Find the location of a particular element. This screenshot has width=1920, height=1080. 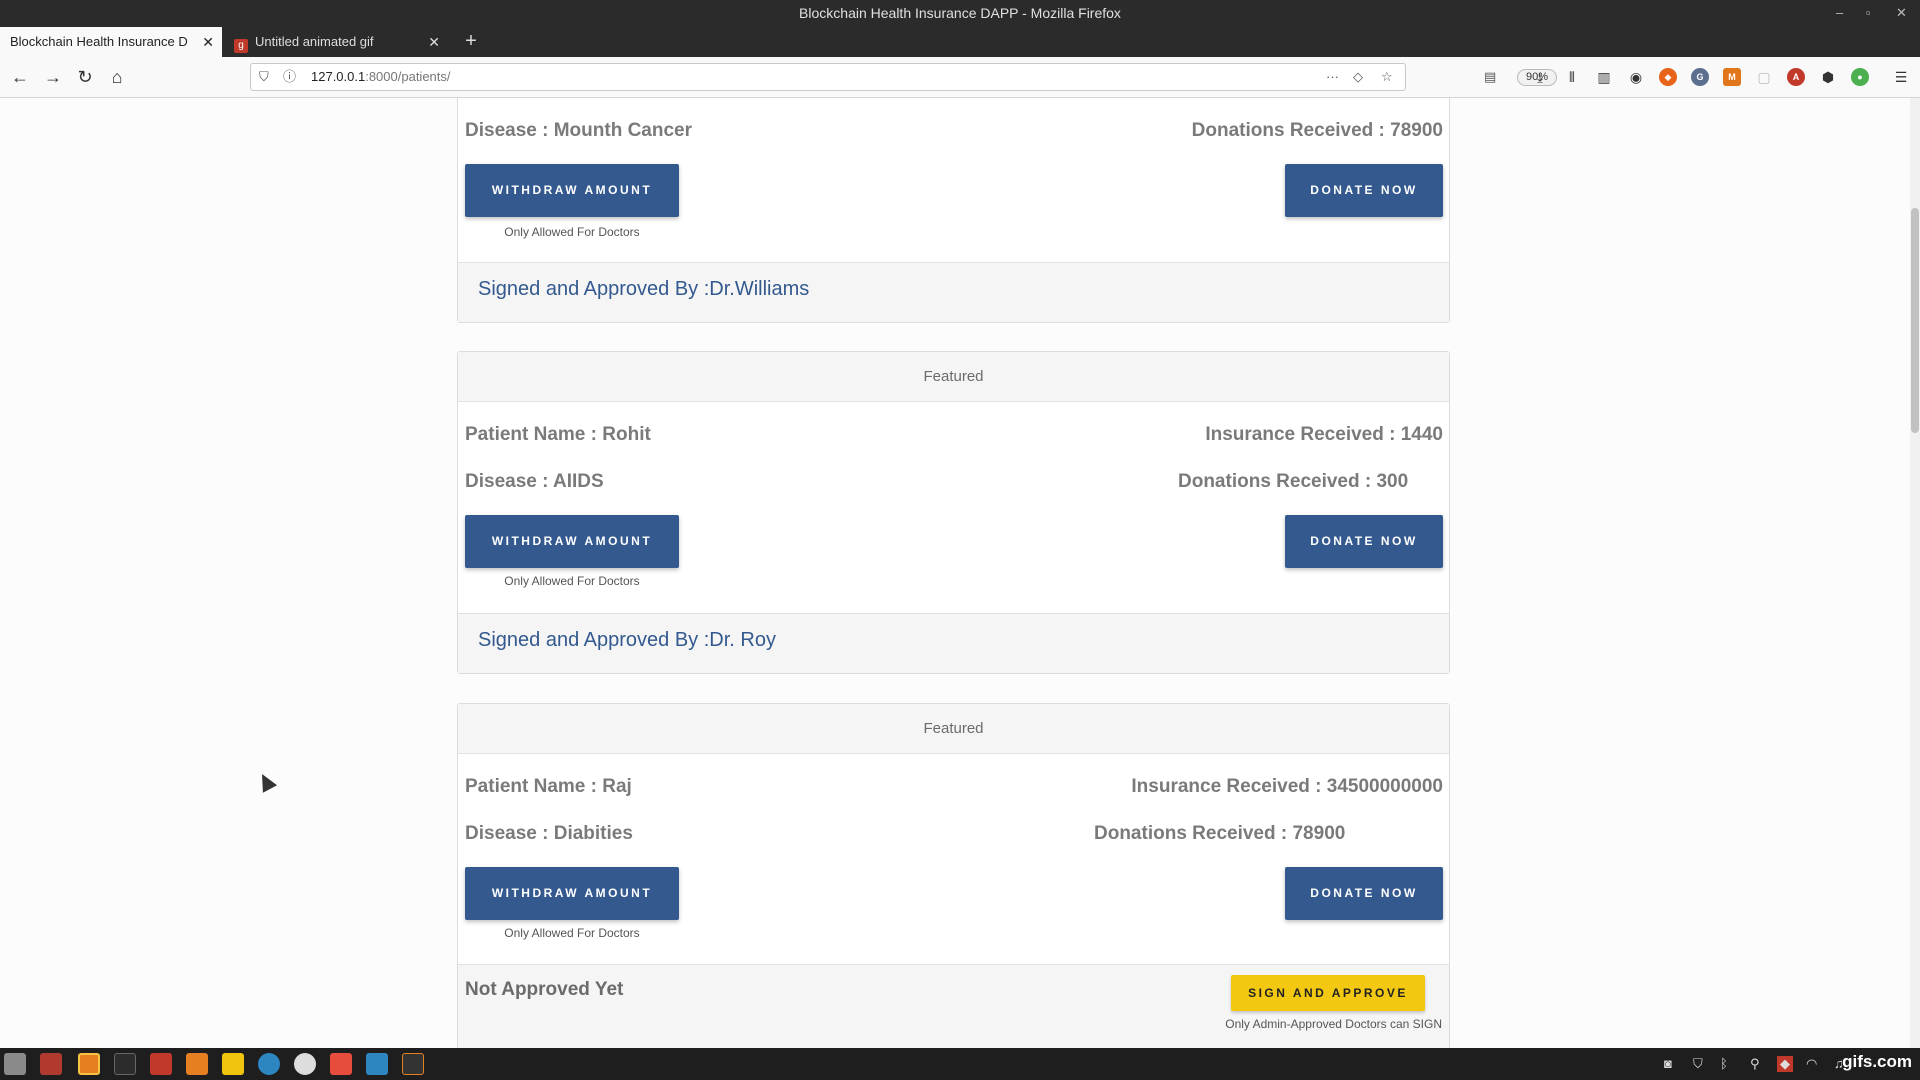

back-icon: ← is located at coordinates (20, 77).